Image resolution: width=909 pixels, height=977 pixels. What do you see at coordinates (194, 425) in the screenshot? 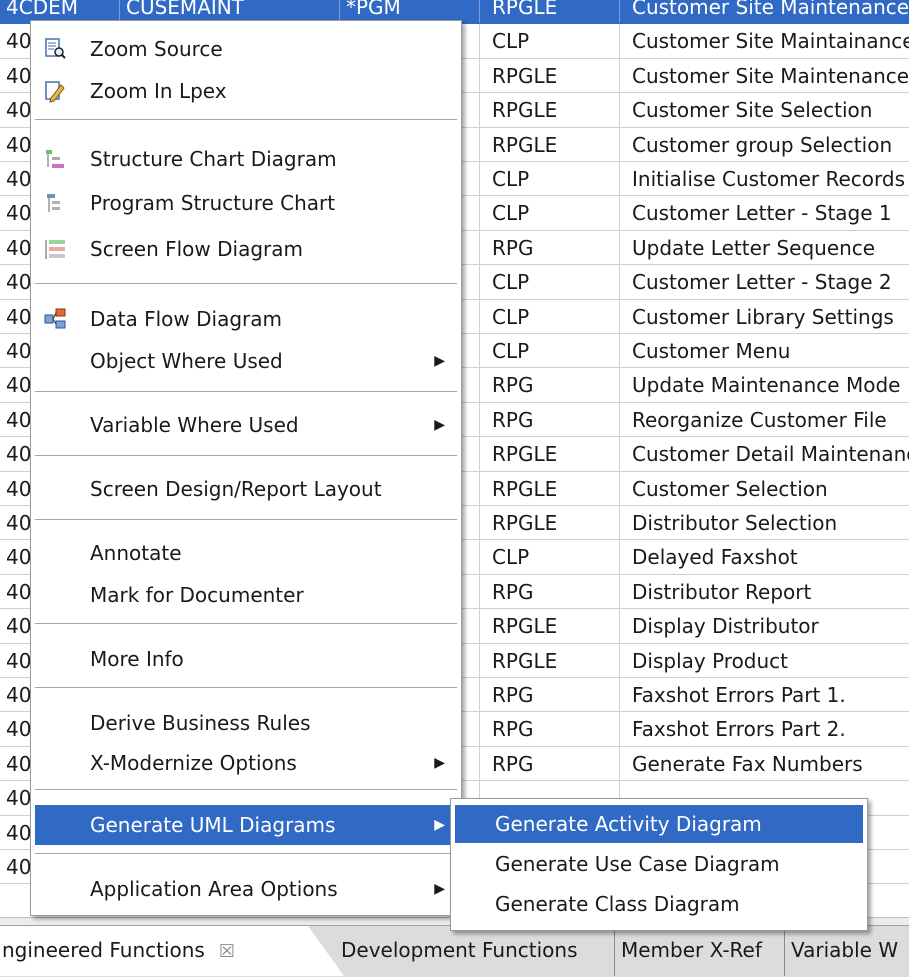
I see `menu-item-label: Variable Where Used` at bounding box center [194, 425].